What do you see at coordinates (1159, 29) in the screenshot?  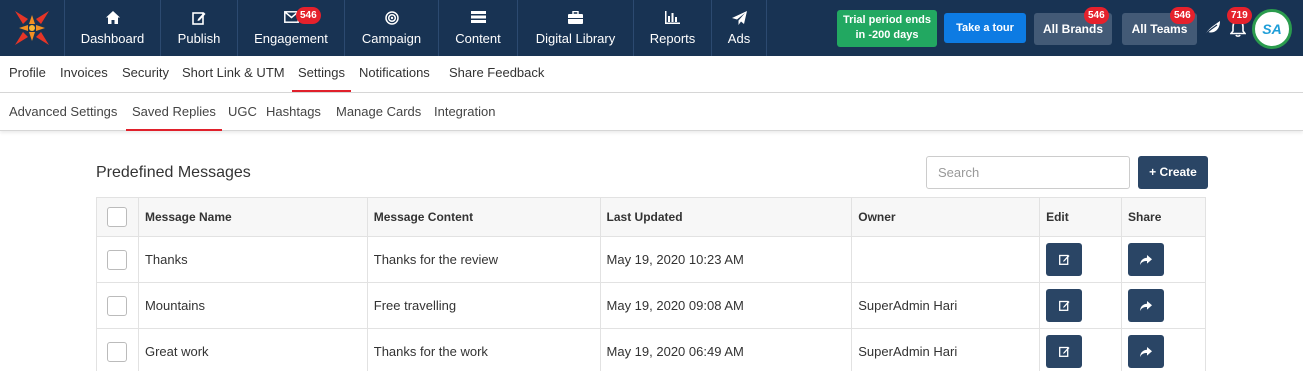 I see `all-teams-label: All Teams` at bounding box center [1159, 29].